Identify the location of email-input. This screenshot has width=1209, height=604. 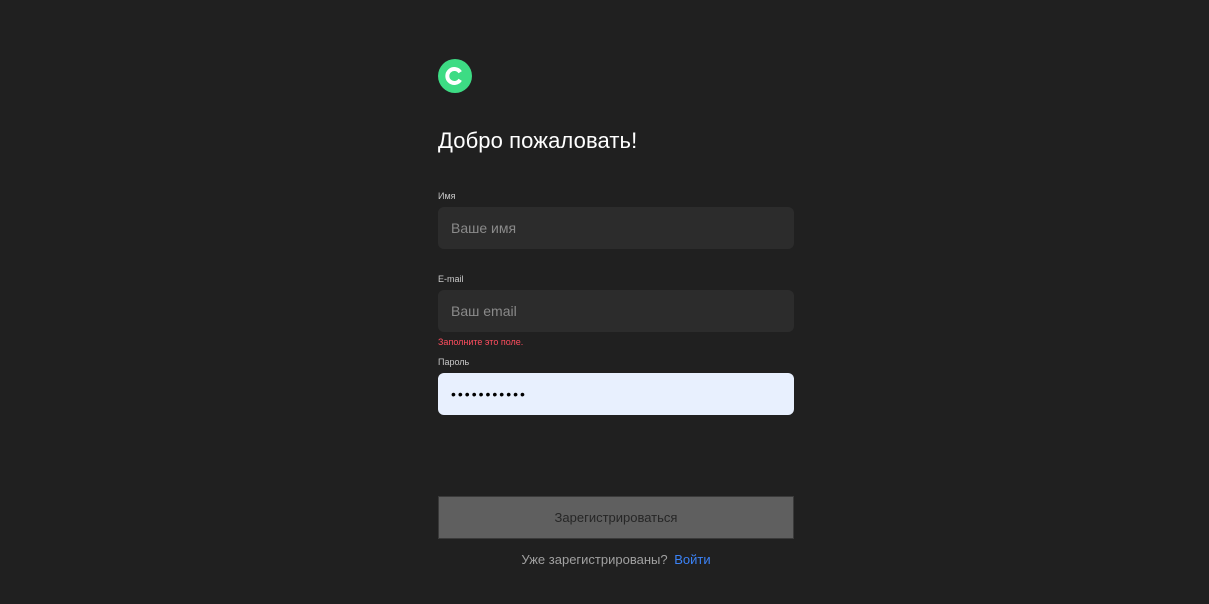
(616, 311).